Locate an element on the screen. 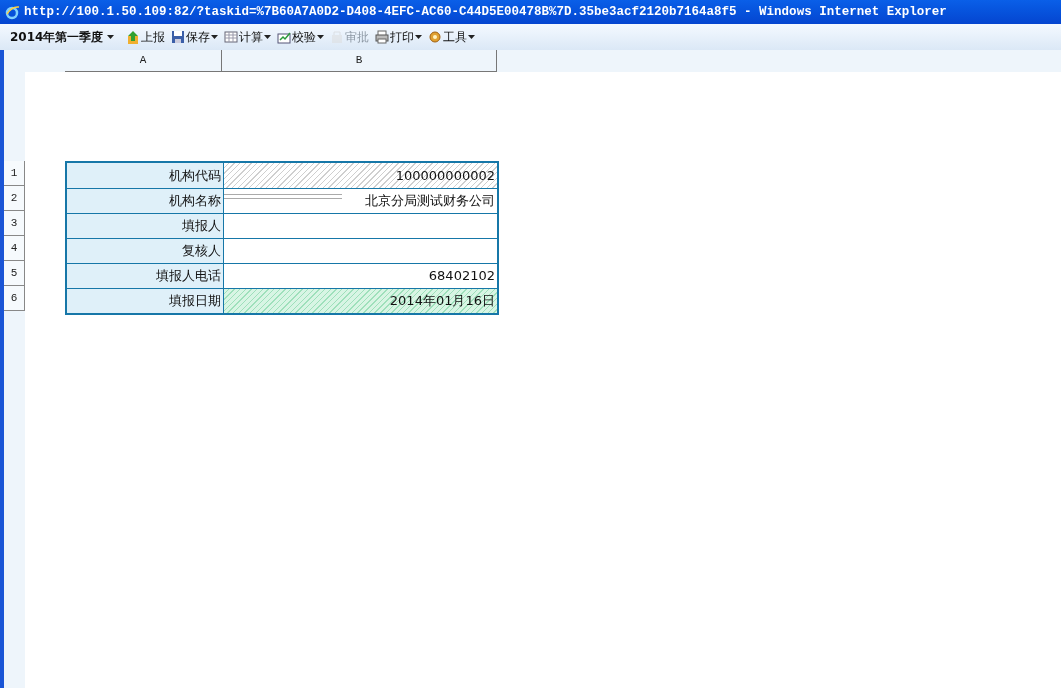  row-header: 1 is located at coordinates (14, 173).